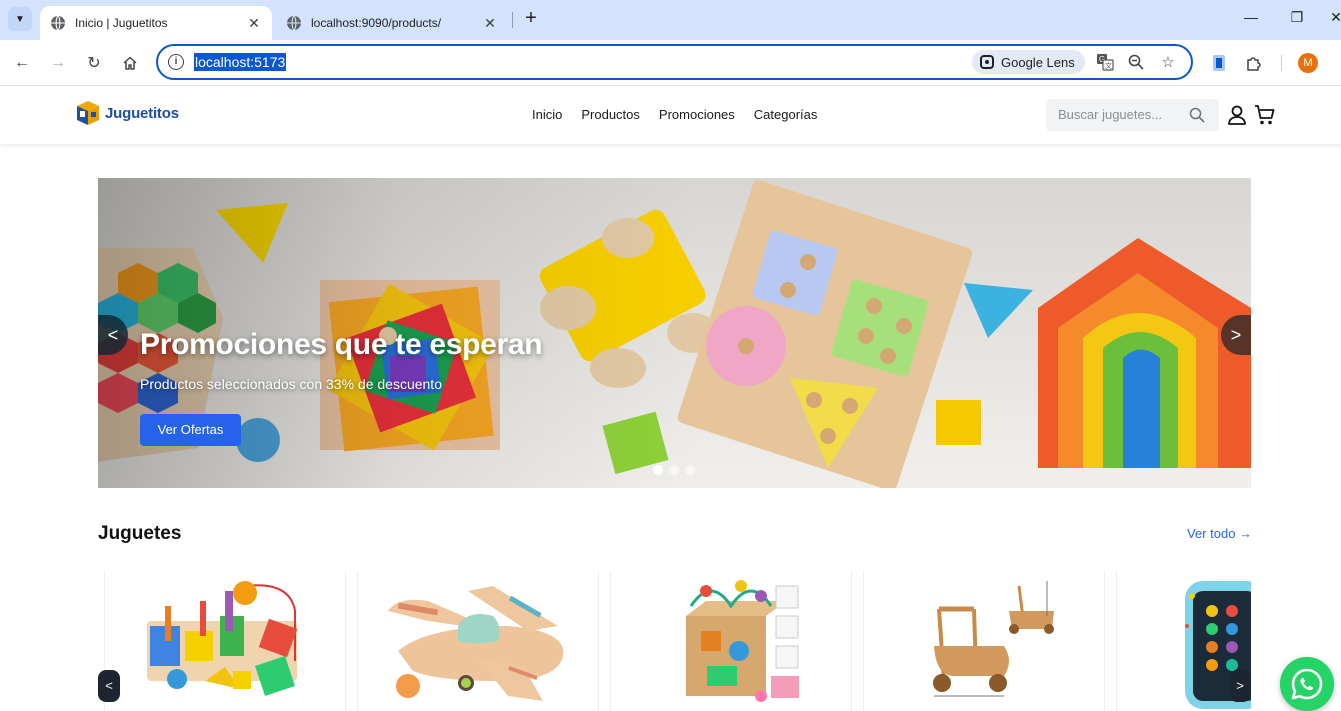 The height and width of the screenshot is (711, 1341). What do you see at coordinates (697, 114) in the screenshot?
I see `nav-item-promociones: Promociones` at bounding box center [697, 114].